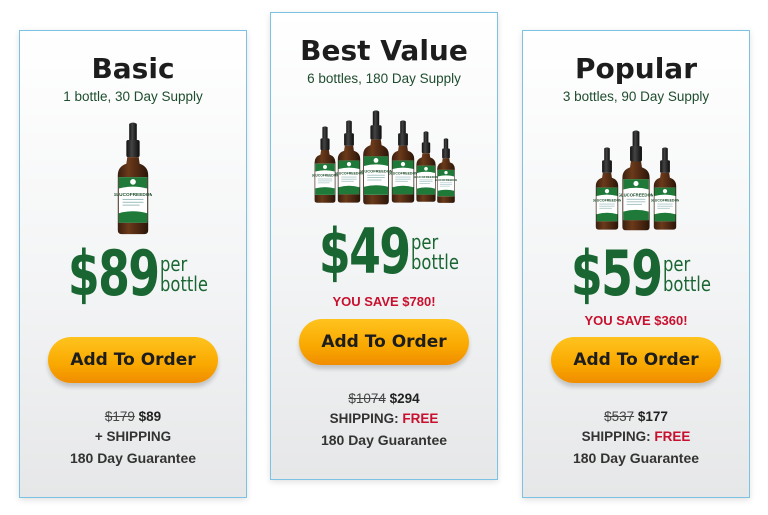 The width and height of the screenshot is (768, 515). What do you see at coordinates (119, 416) in the screenshot?
I see `original-price: $179` at bounding box center [119, 416].